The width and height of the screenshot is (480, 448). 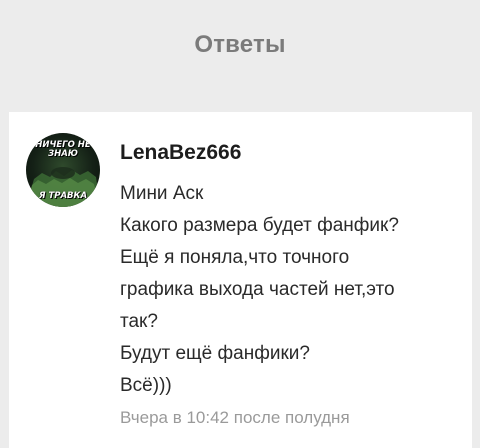 What do you see at coordinates (63, 170) in the screenshot?
I see `avatar: НИЧЕГО НЕ ЗНАЮ Я ТРАВКА` at bounding box center [63, 170].